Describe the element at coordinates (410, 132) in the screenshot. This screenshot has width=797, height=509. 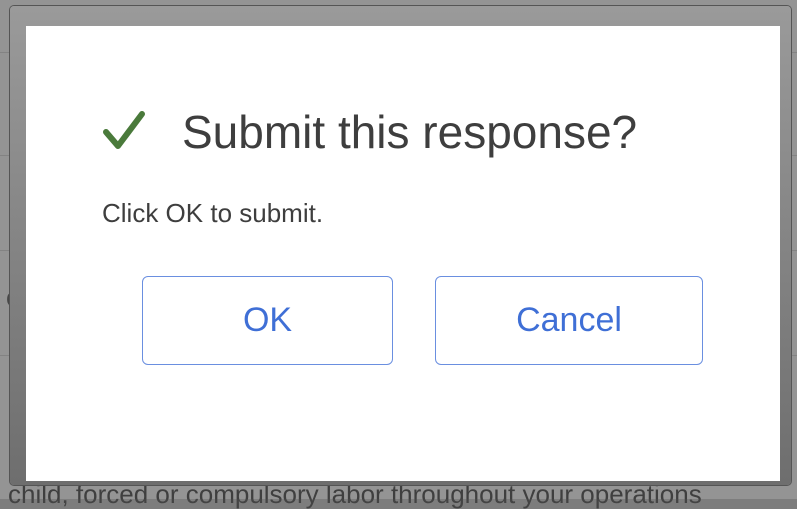
I see `dialog-title: Submit this response?` at that location.